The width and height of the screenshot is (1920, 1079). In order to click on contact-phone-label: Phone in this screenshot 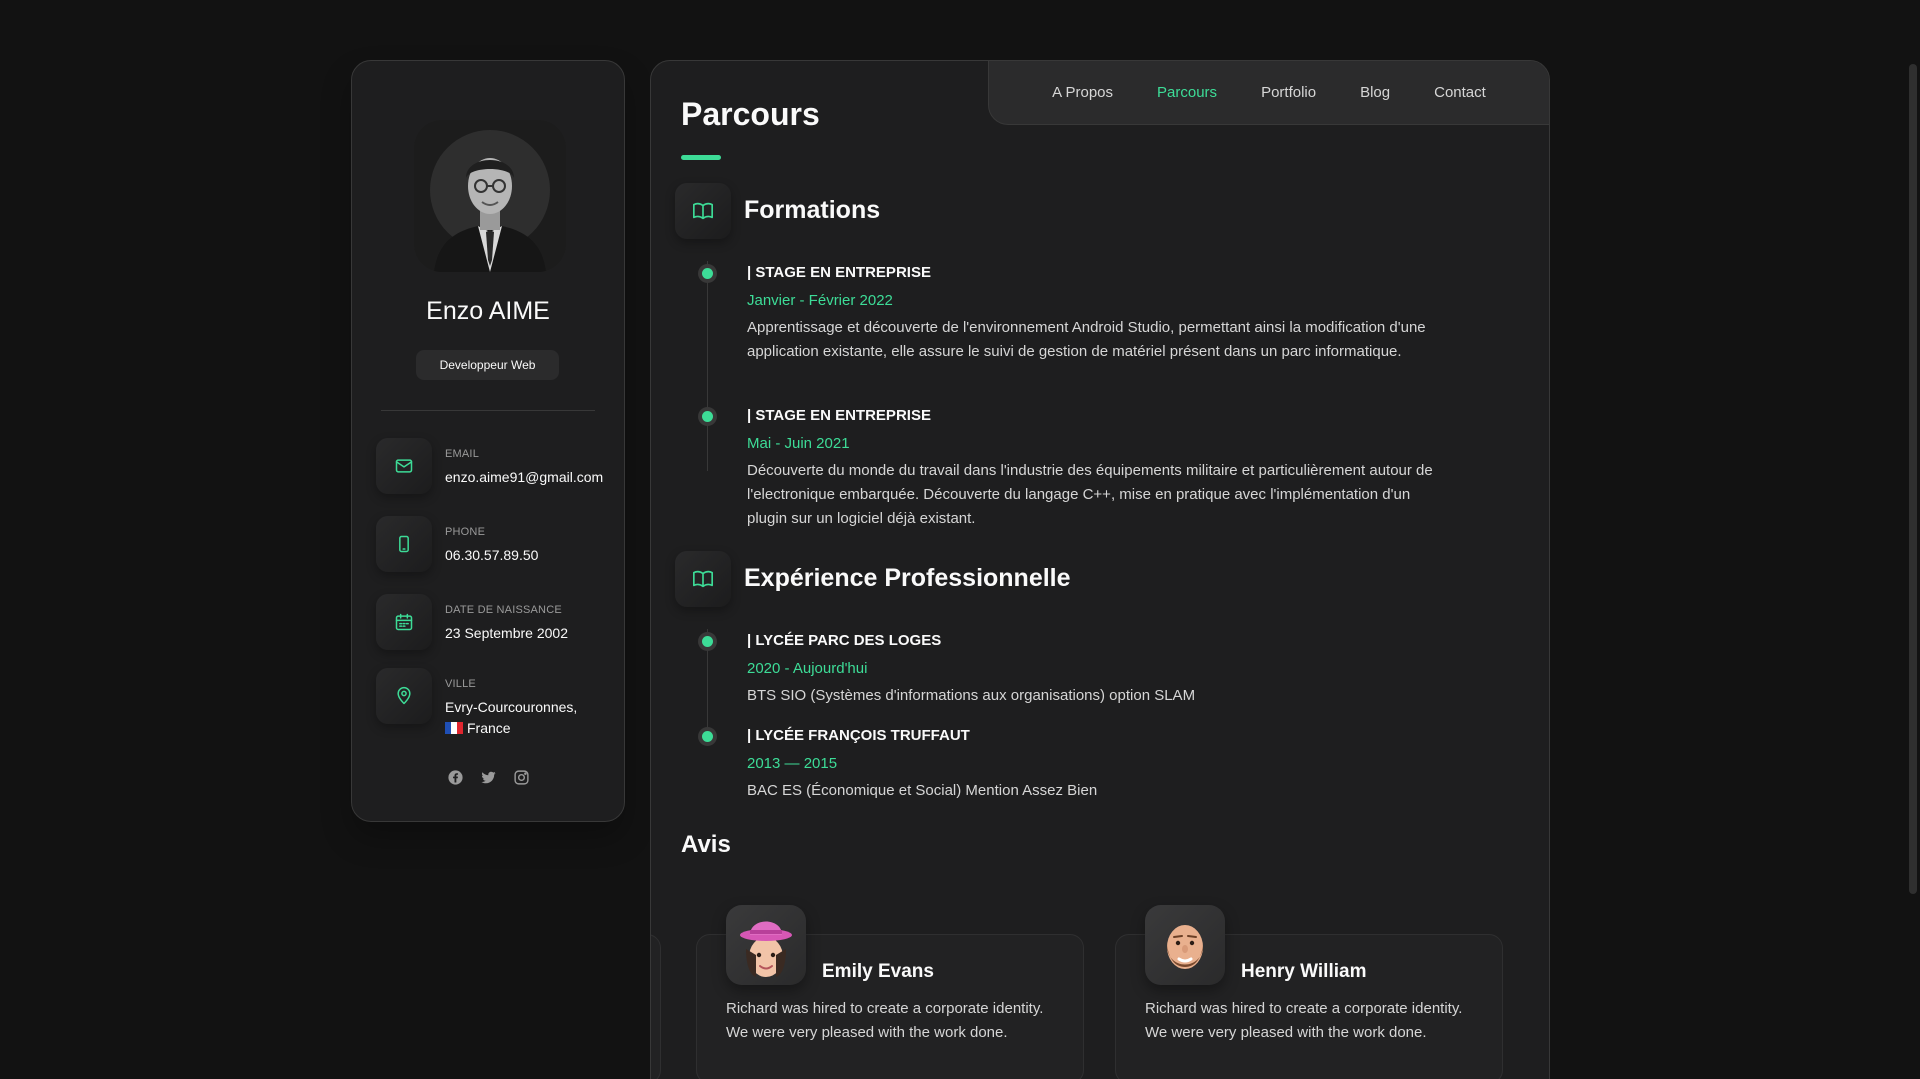, I will do `click(465, 532)`.